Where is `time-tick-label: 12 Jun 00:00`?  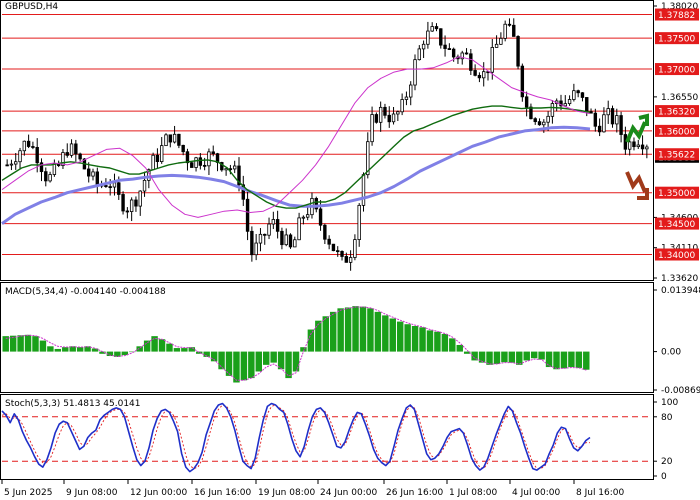
time-tick-label: 12 Jun 00:00 is located at coordinates (158, 493).